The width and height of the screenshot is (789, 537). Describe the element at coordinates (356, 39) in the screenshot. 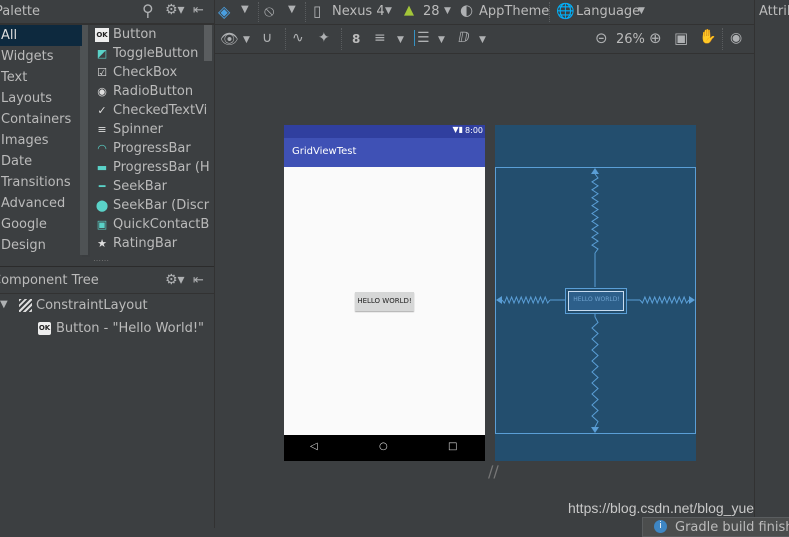

I see `default-margin: 8` at that location.